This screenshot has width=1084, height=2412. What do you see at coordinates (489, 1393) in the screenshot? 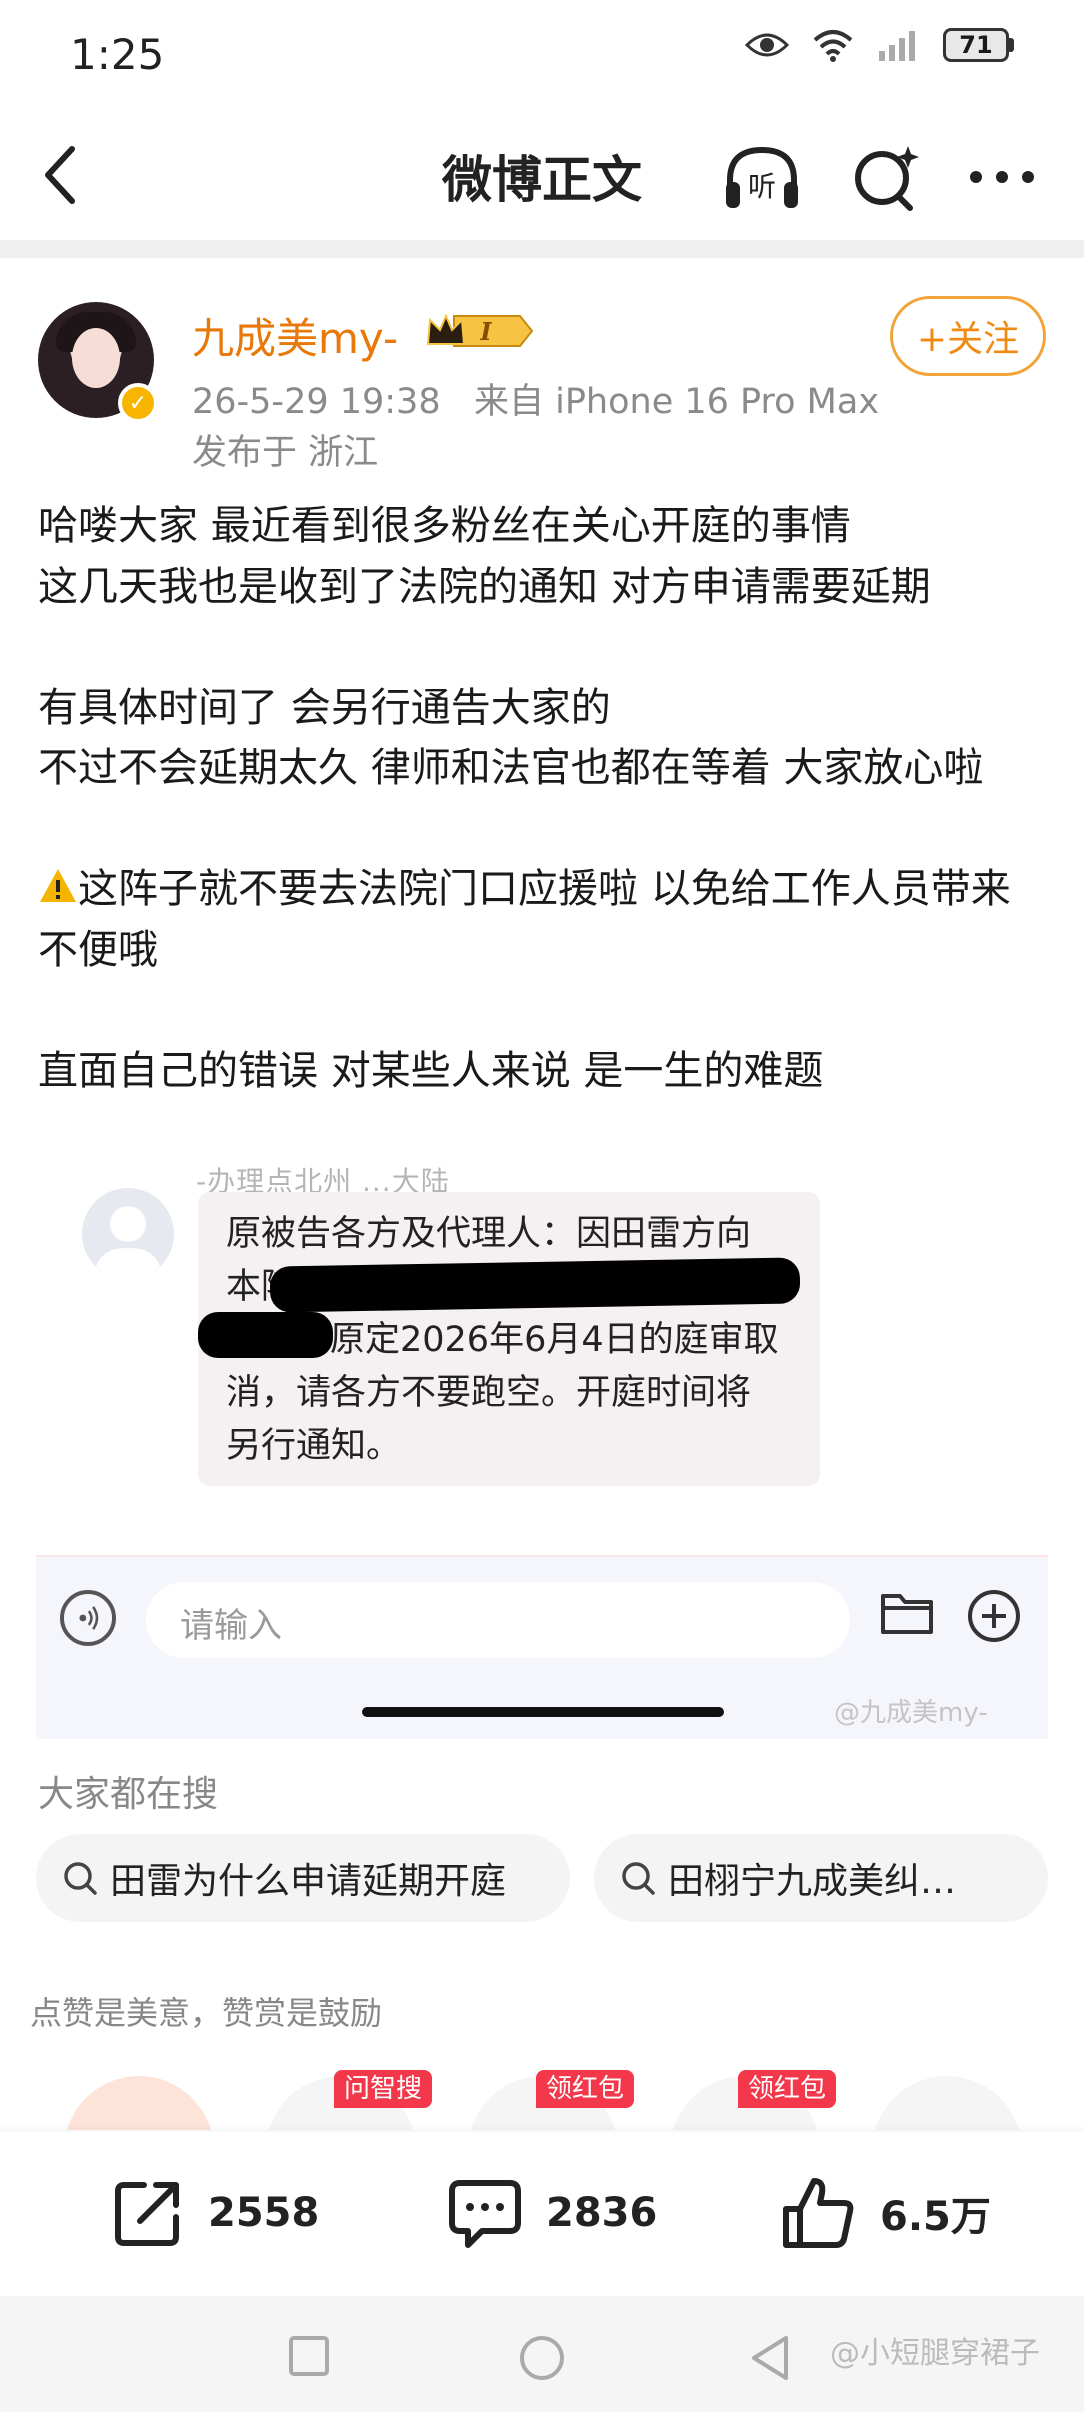
I see `embedded-line: 消，请各方不要跑空。开庭时间将` at bounding box center [489, 1393].